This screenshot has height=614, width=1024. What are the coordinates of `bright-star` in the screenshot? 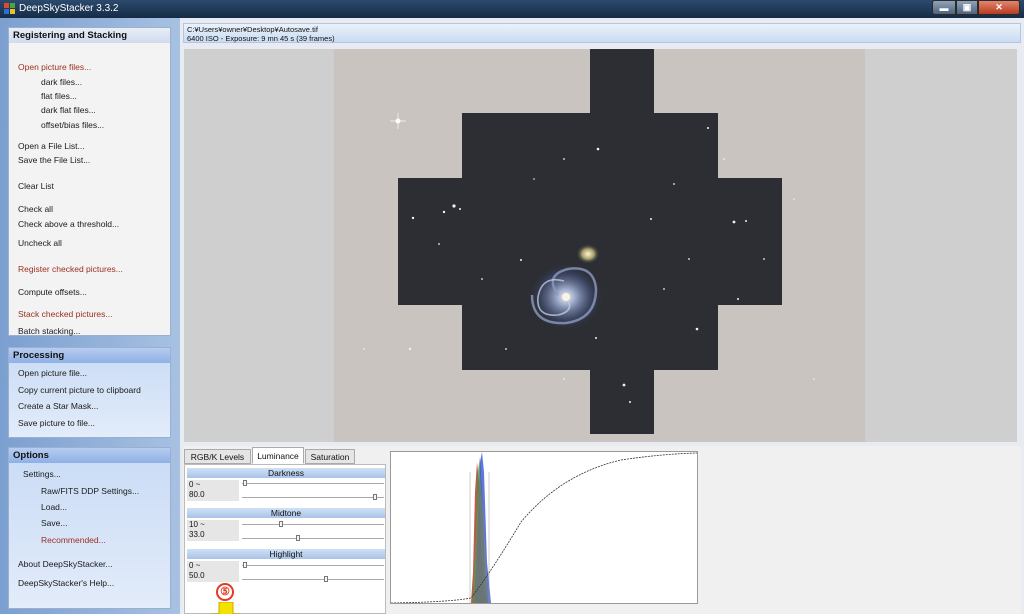 It's located at (398, 121).